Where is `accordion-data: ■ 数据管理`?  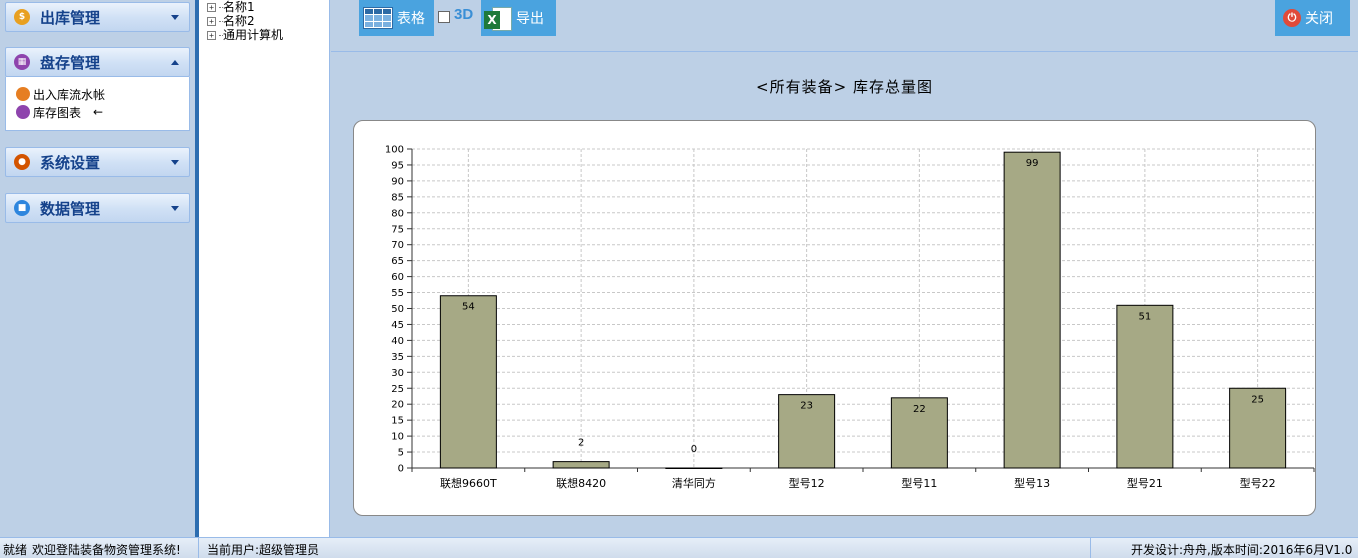
accordion-data: ■ 数据管理 is located at coordinates (97, 208).